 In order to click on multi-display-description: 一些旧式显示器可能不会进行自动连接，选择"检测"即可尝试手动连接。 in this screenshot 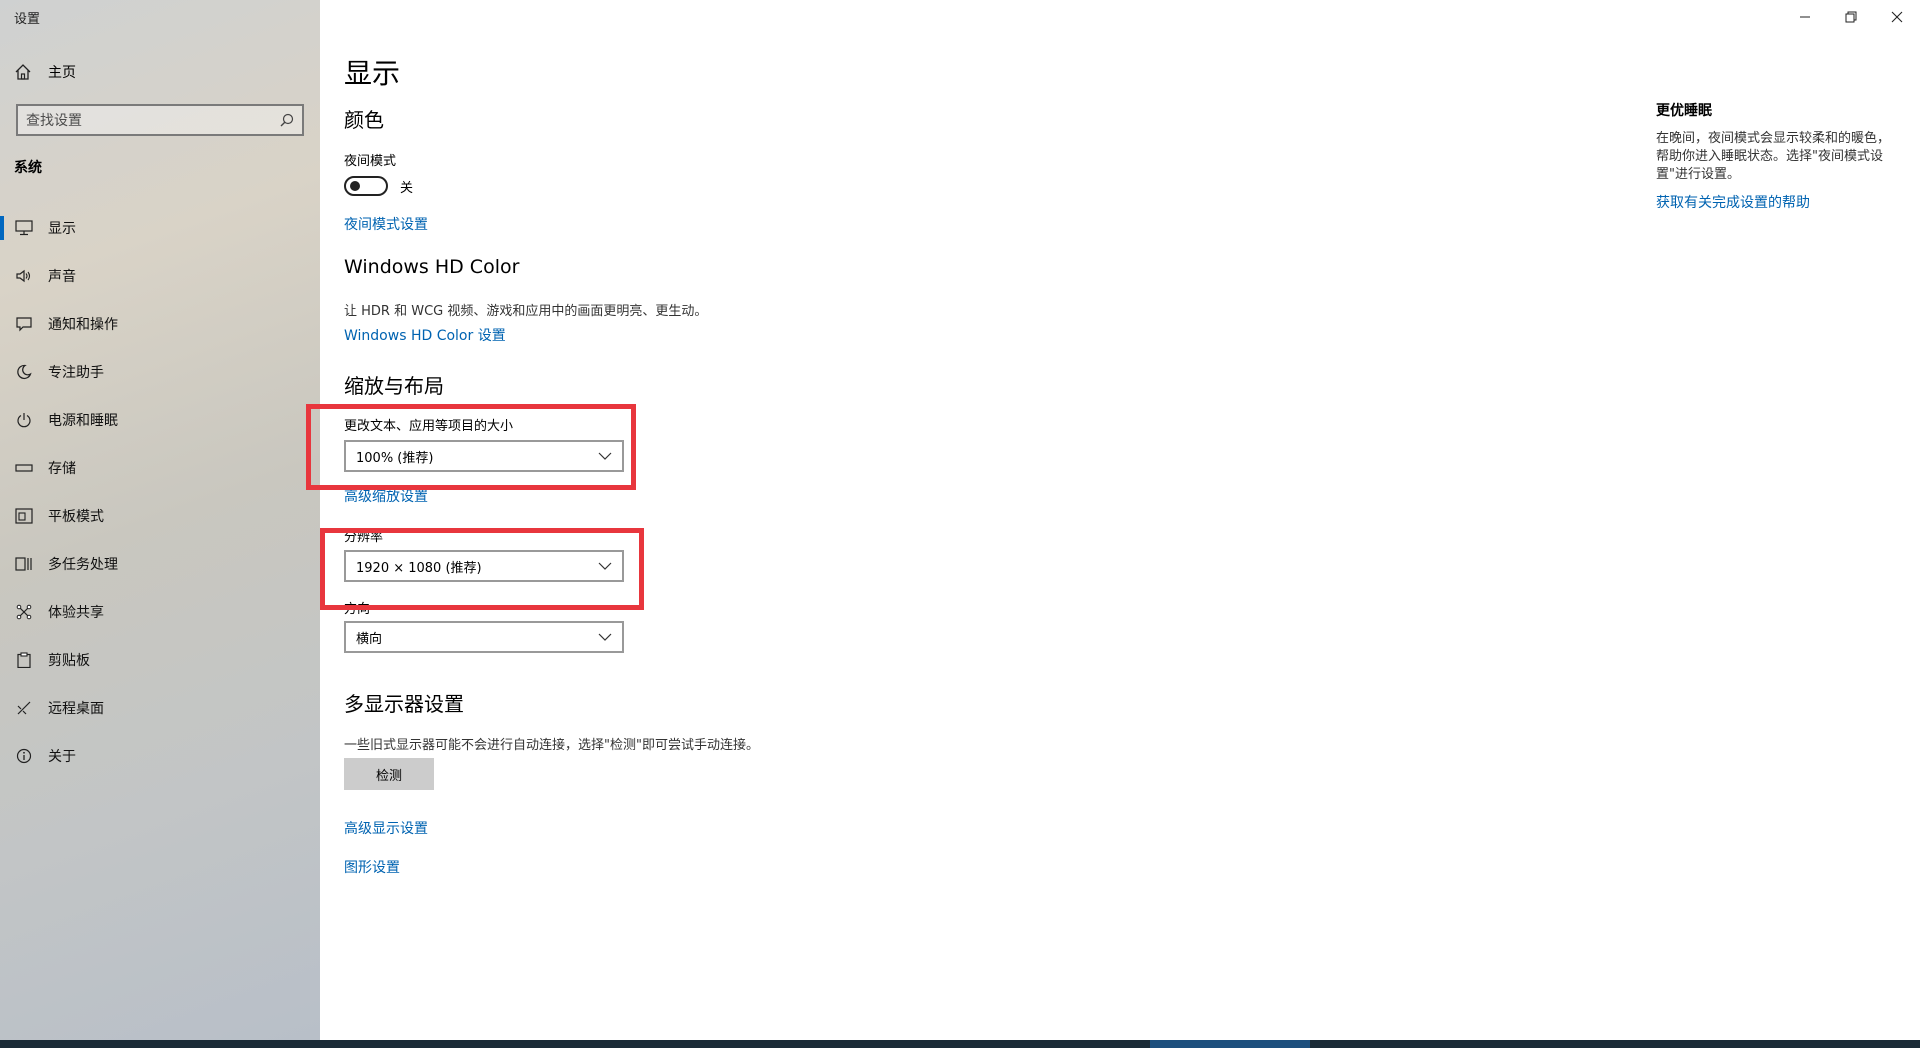, I will do `click(551, 745)`.